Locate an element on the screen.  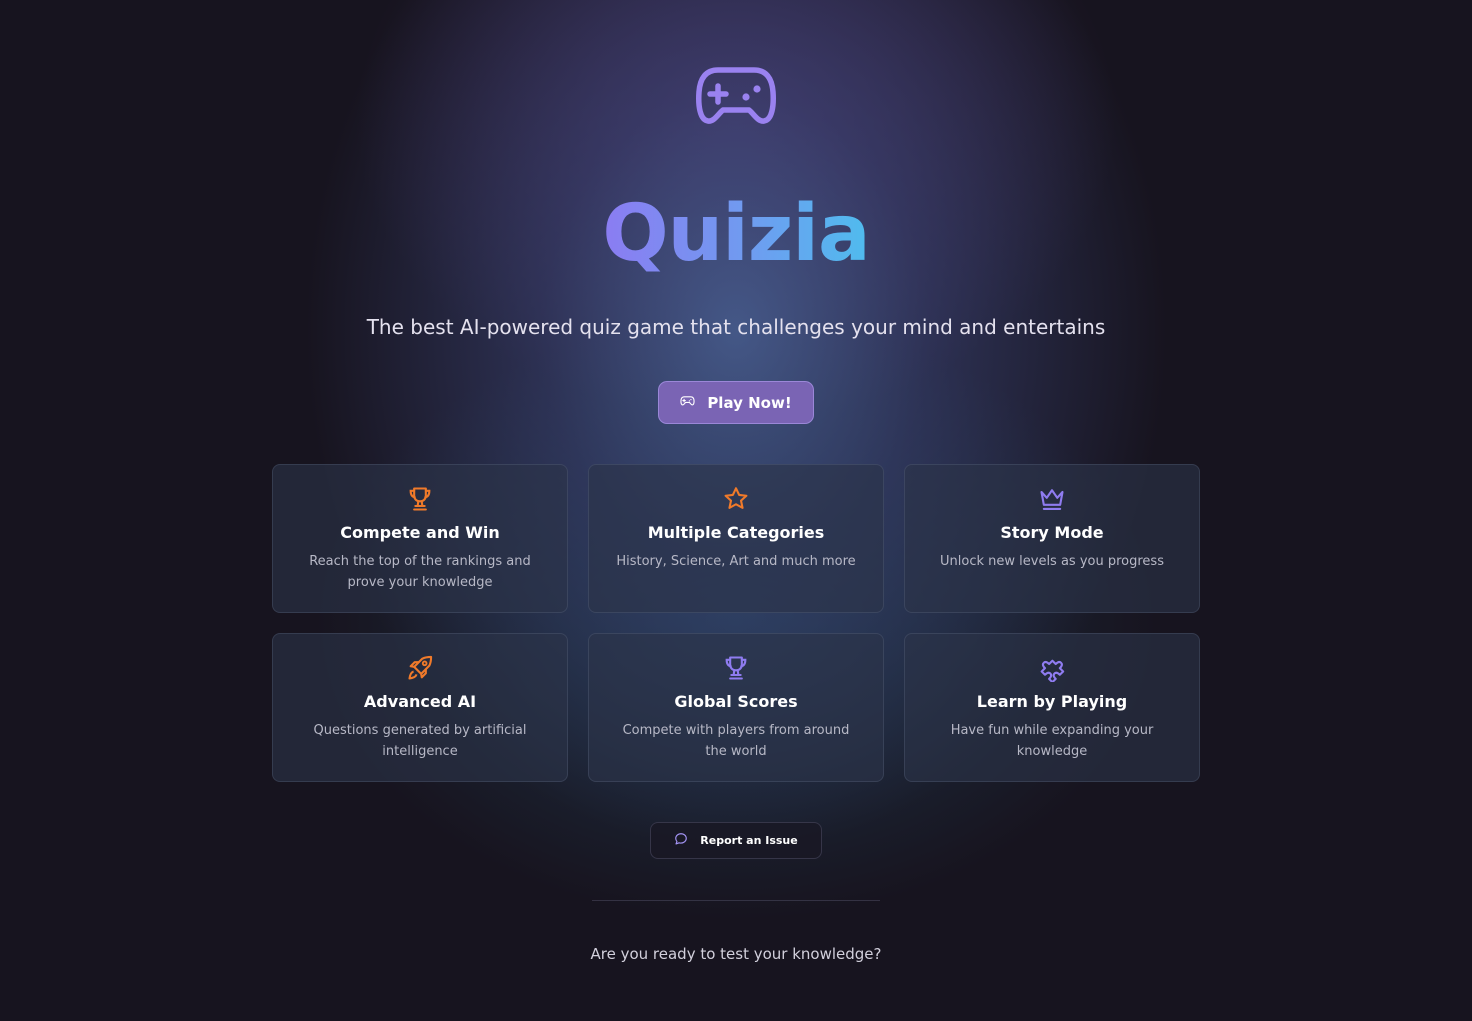
report-issue-button: Report an Issue is located at coordinates (736, 840).